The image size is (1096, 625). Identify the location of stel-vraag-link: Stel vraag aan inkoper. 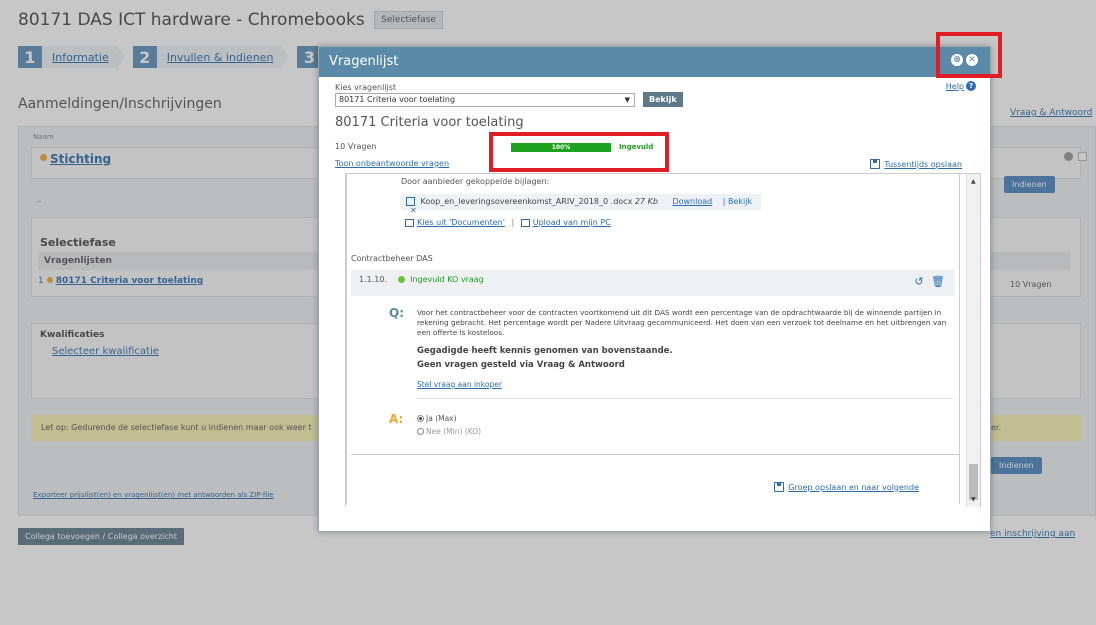
(459, 384).